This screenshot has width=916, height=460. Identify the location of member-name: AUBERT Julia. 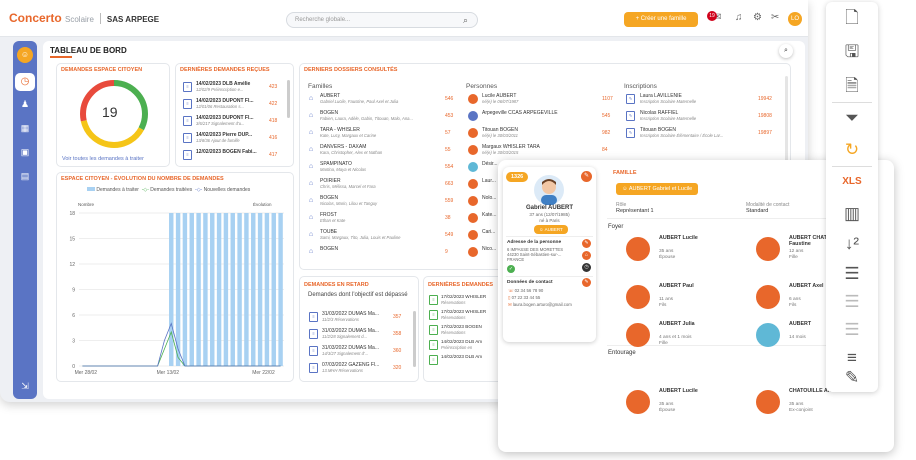
(689, 324).